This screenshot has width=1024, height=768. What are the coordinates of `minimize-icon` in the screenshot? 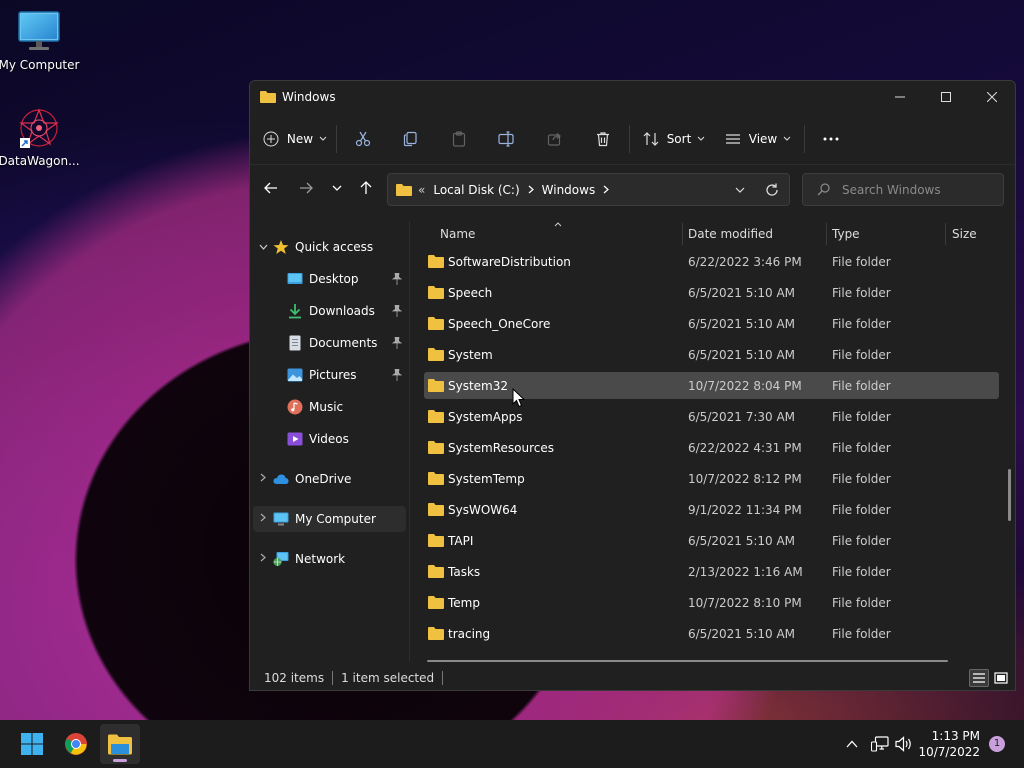 It's located at (900, 97).